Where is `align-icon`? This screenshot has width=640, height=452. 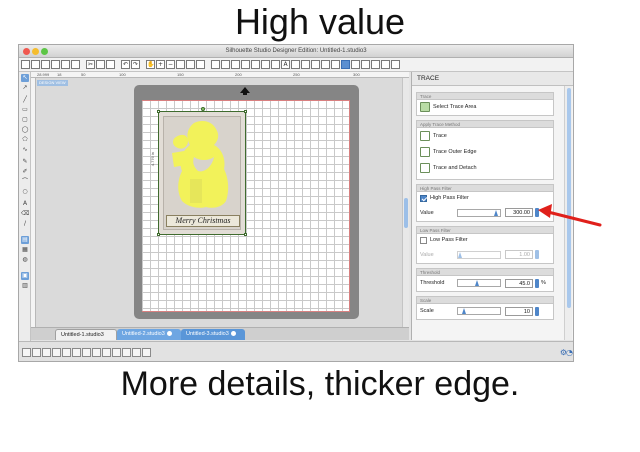 align-icon is located at coordinates (235, 64).